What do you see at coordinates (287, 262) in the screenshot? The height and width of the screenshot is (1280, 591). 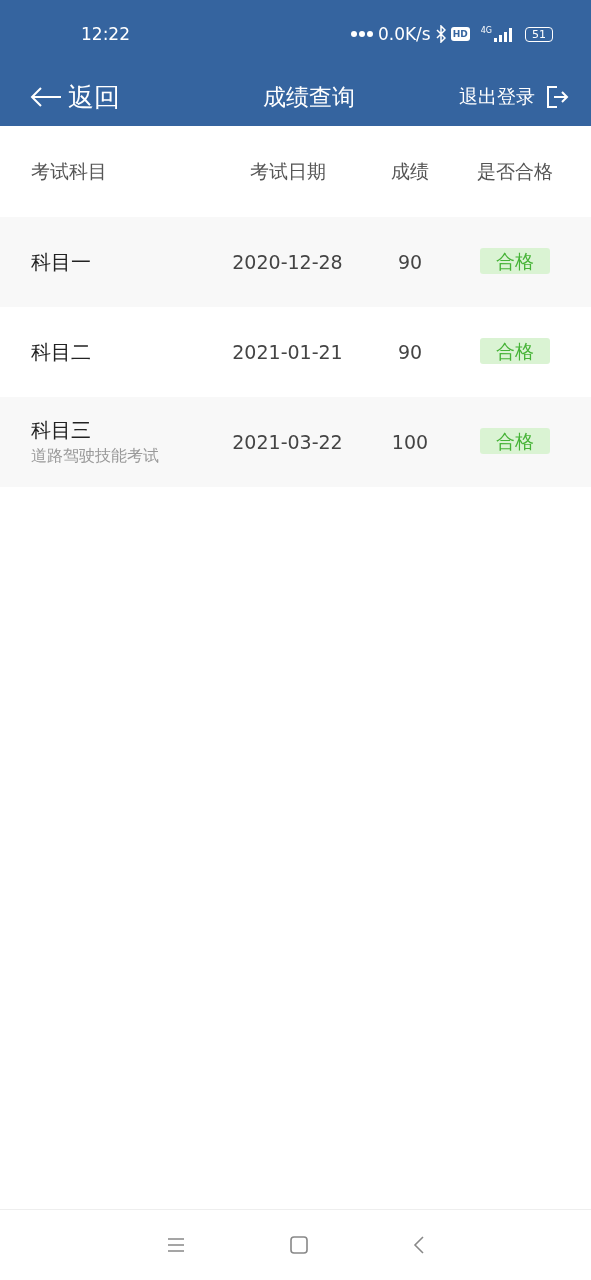 I see `table-cell: 2020-12-28` at bounding box center [287, 262].